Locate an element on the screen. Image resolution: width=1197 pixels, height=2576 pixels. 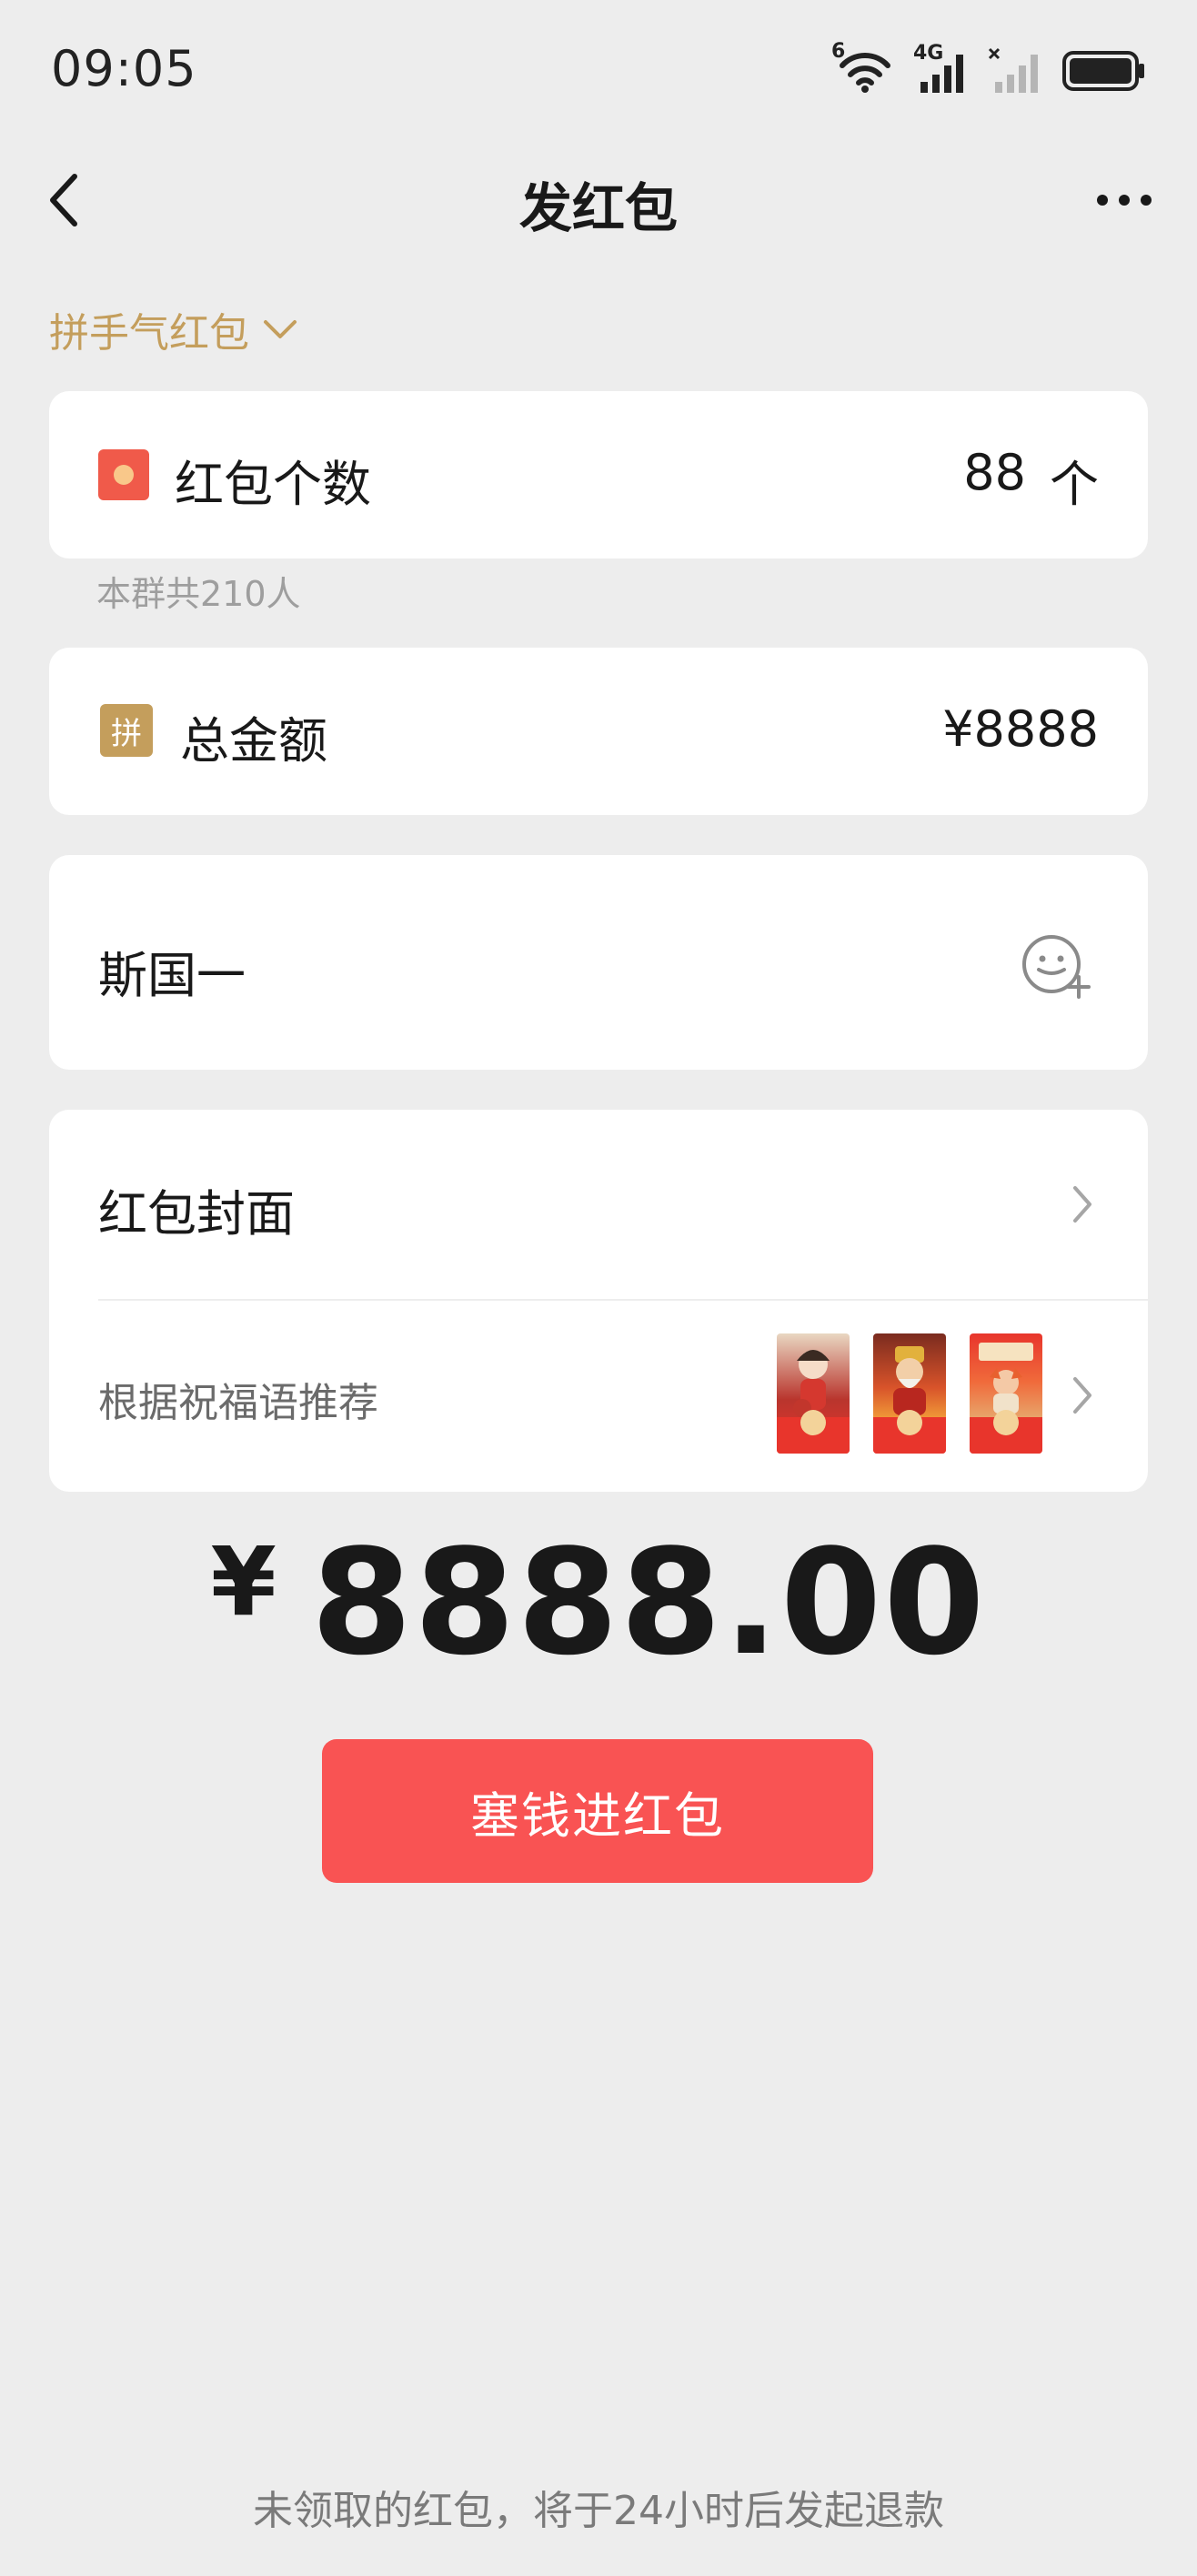
battery-icon is located at coordinates (1104, 71).